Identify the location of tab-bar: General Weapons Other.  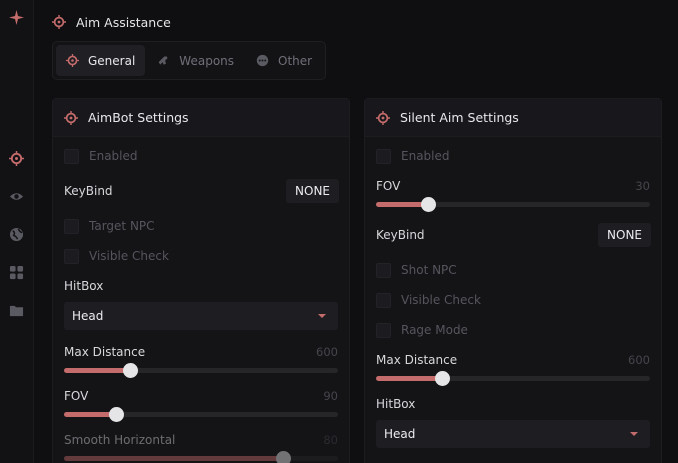
(189, 60).